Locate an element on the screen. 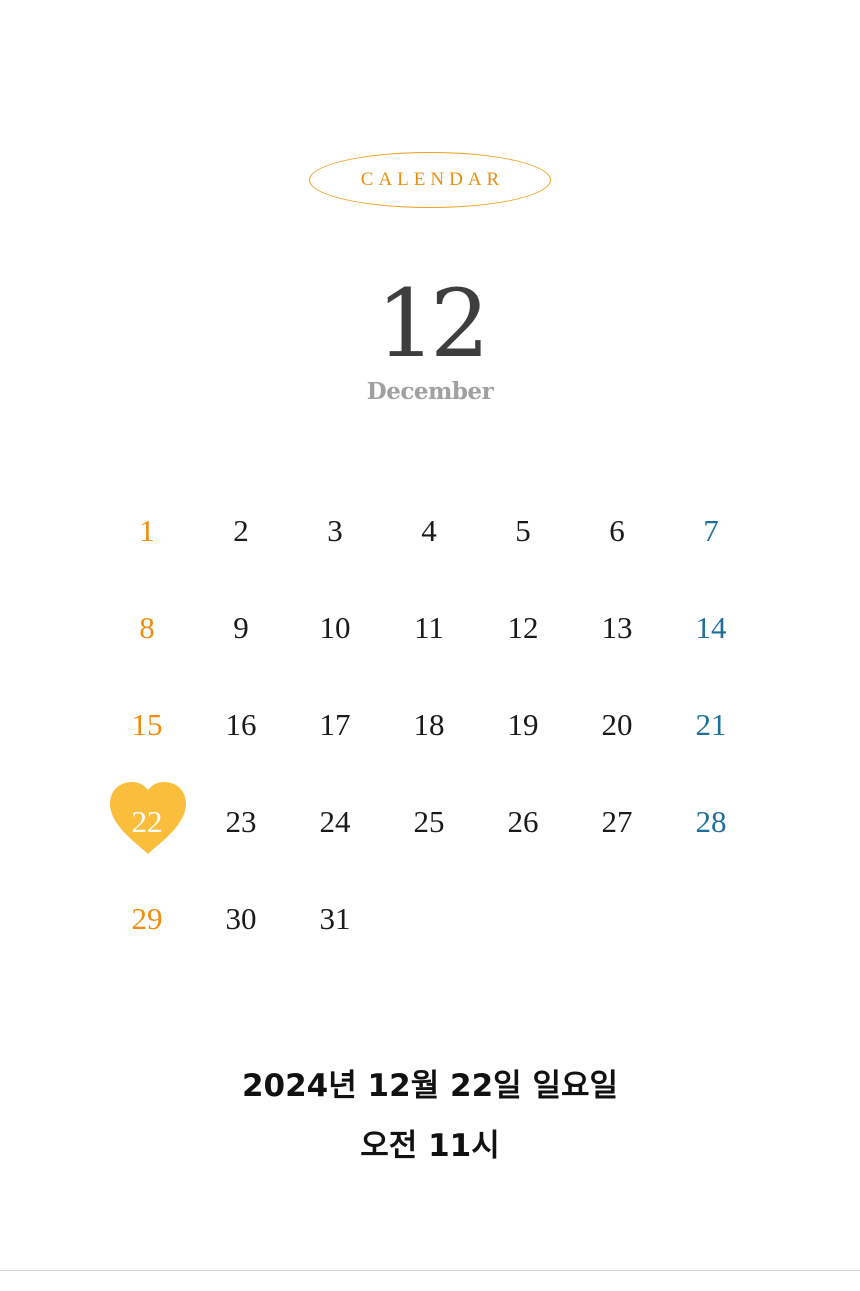 The image size is (860, 1291). day-cell: 3 is located at coordinates (335, 530).